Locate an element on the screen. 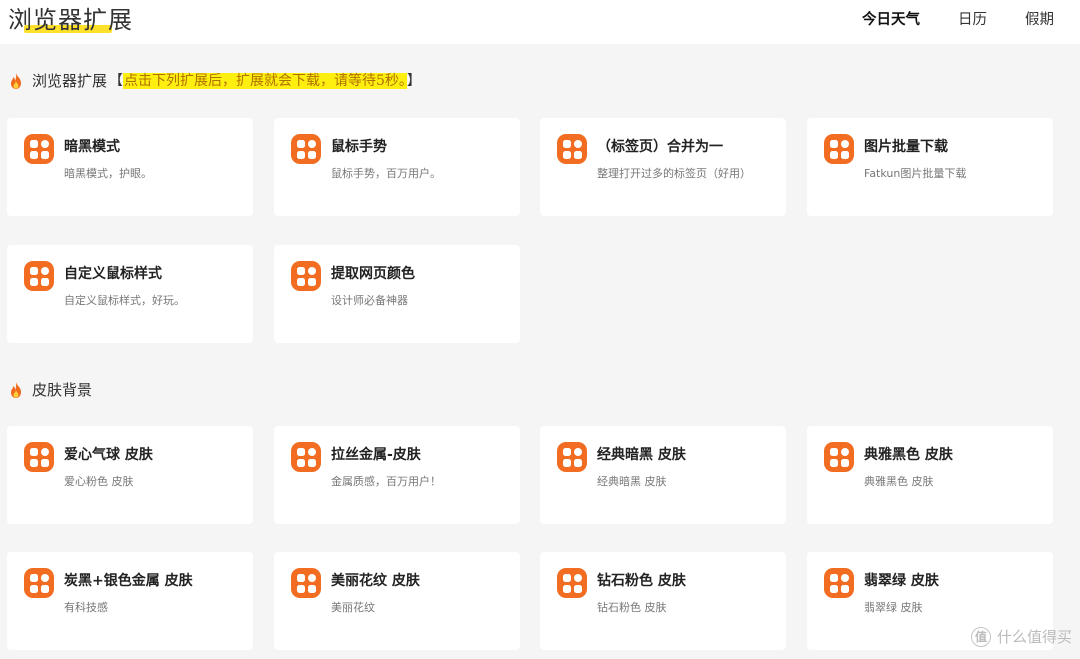 The height and width of the screenshot is (659, 1080). extension-card-tab-merge: （标签页）合并为一 整理打开过多的标签页（好用） is located at coordinates (663, 167).